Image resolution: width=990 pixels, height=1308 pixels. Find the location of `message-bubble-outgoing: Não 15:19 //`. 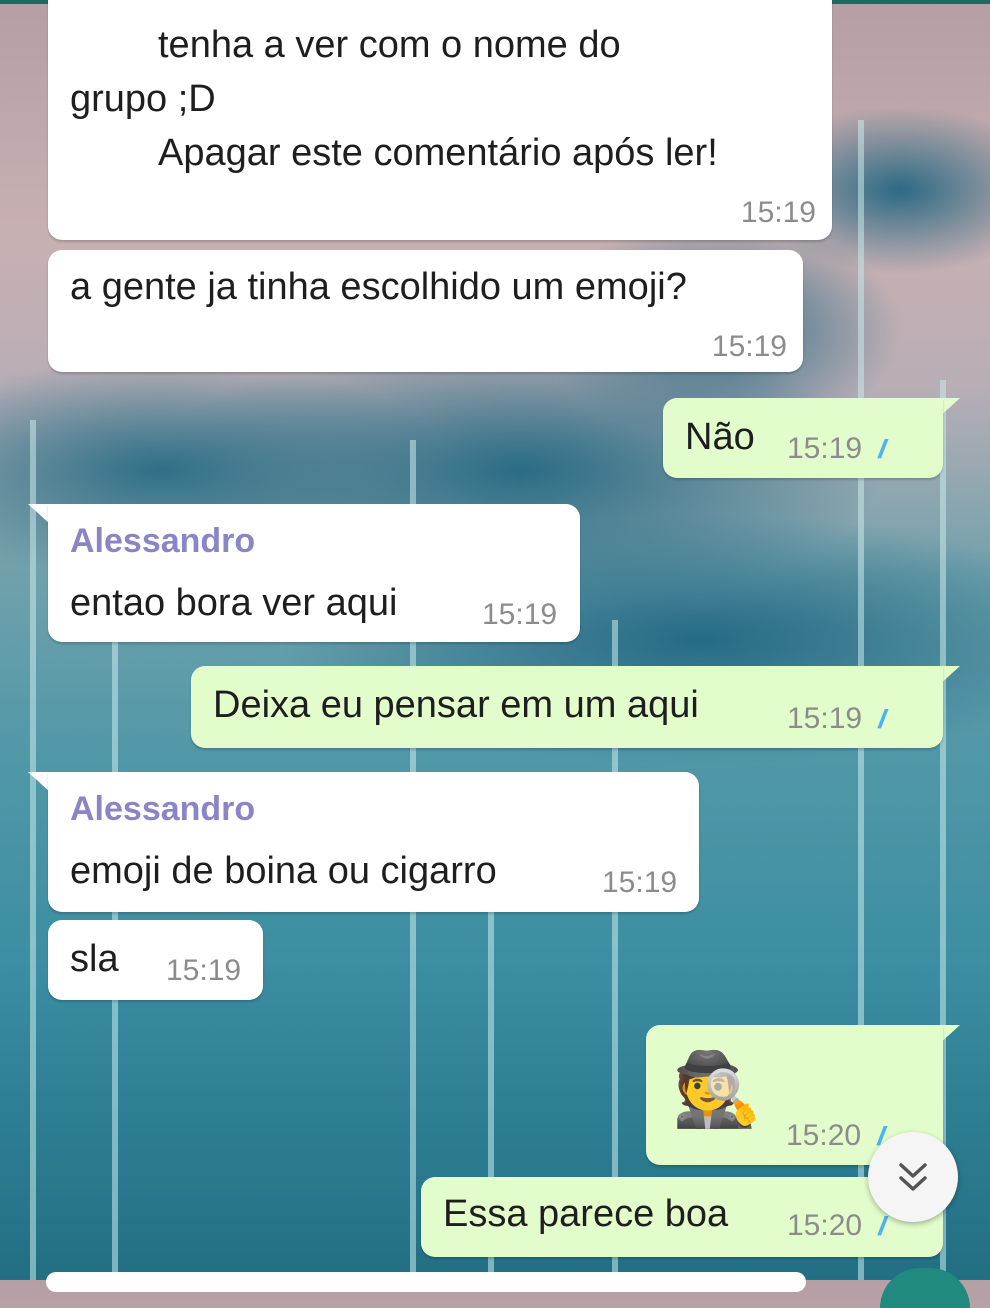

message-bubble-outgoing: Não 15:19 // is located at coordinates (803, 438).